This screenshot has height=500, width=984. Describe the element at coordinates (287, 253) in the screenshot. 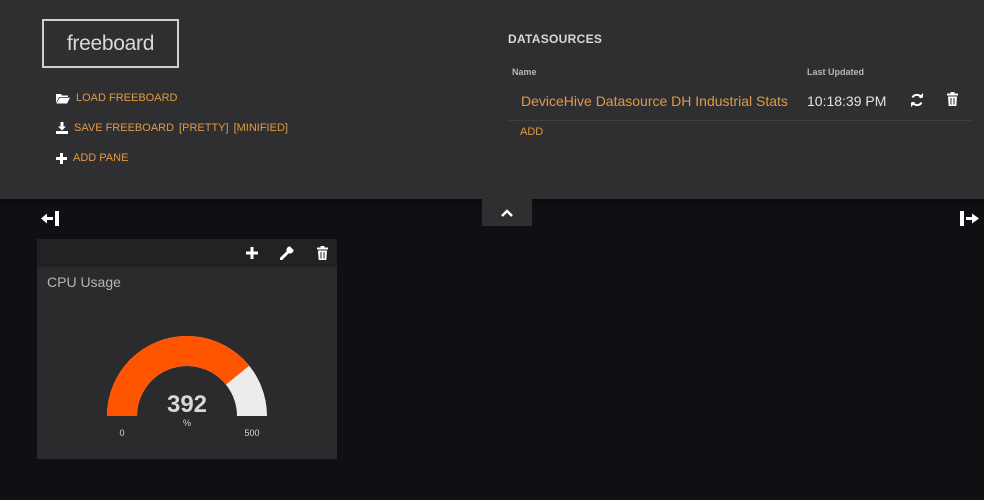

I see `wrench-icon` at that location.